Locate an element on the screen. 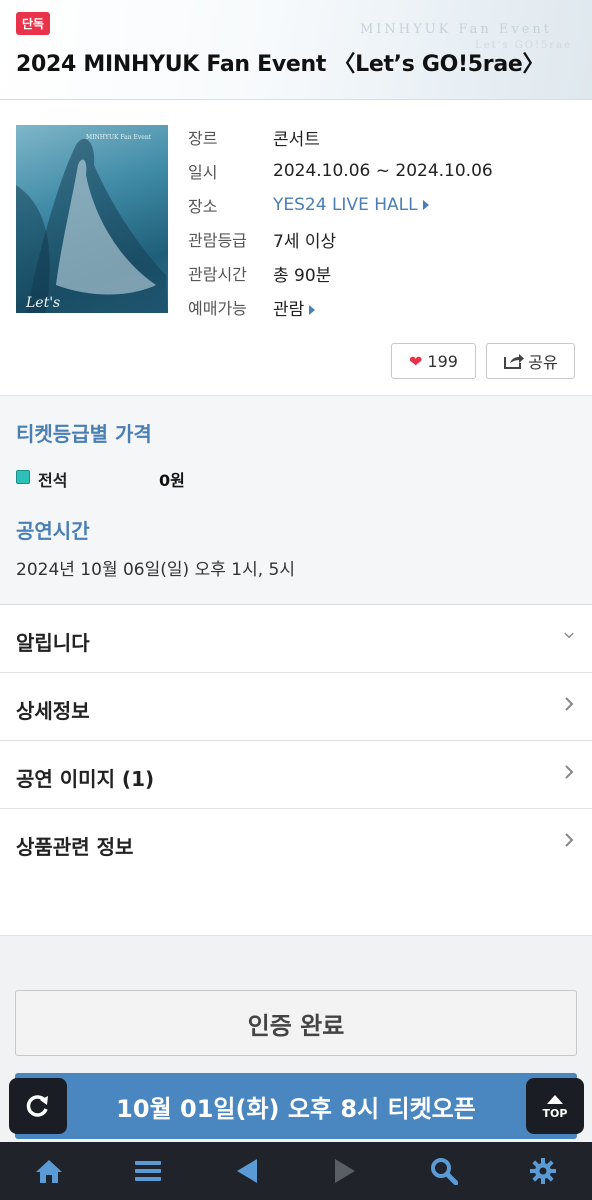 This screenshot has width=592, height=1200. accordion-detail: 상세정보 is located at coordinates (296, 707).